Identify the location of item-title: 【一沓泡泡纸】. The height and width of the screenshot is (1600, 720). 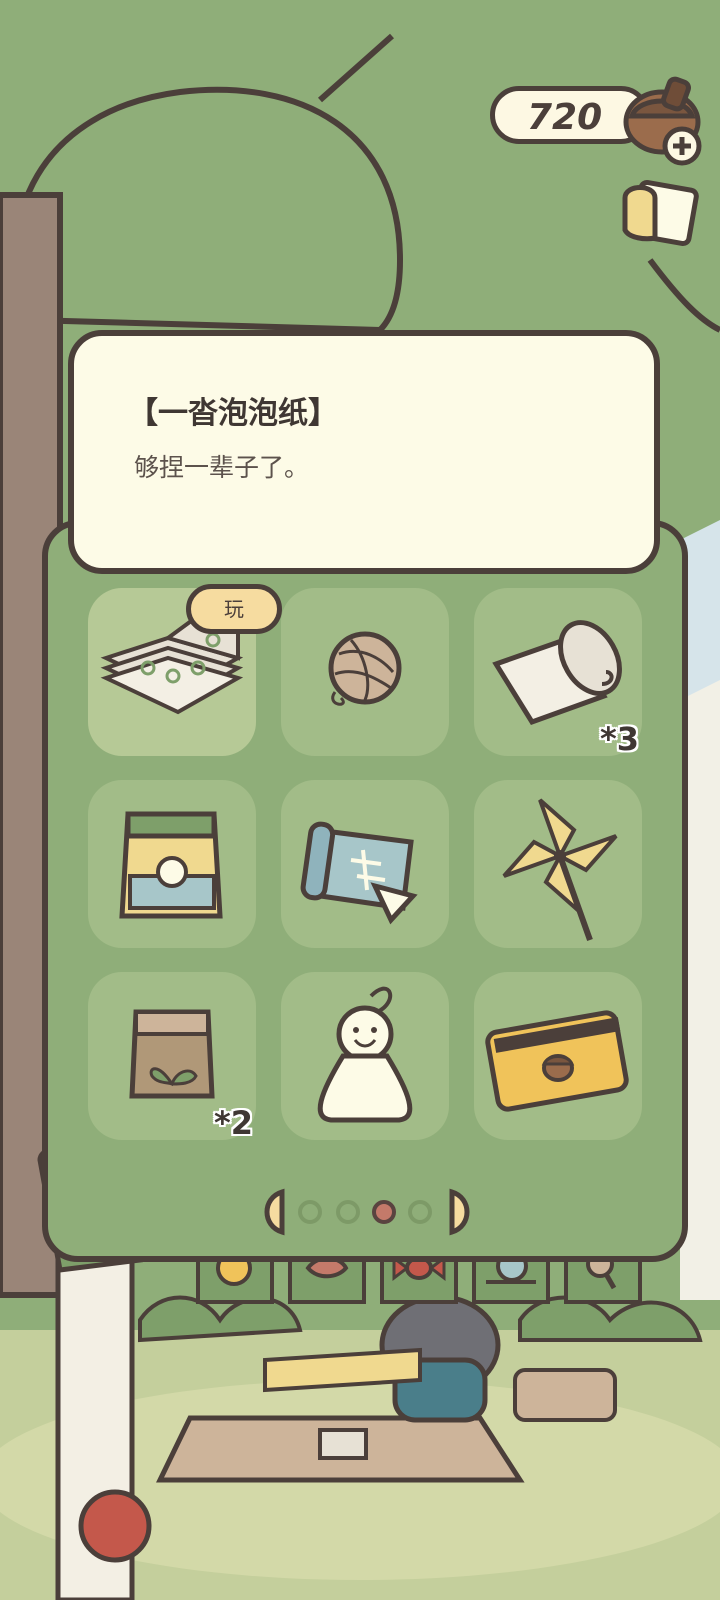
(233, 413).